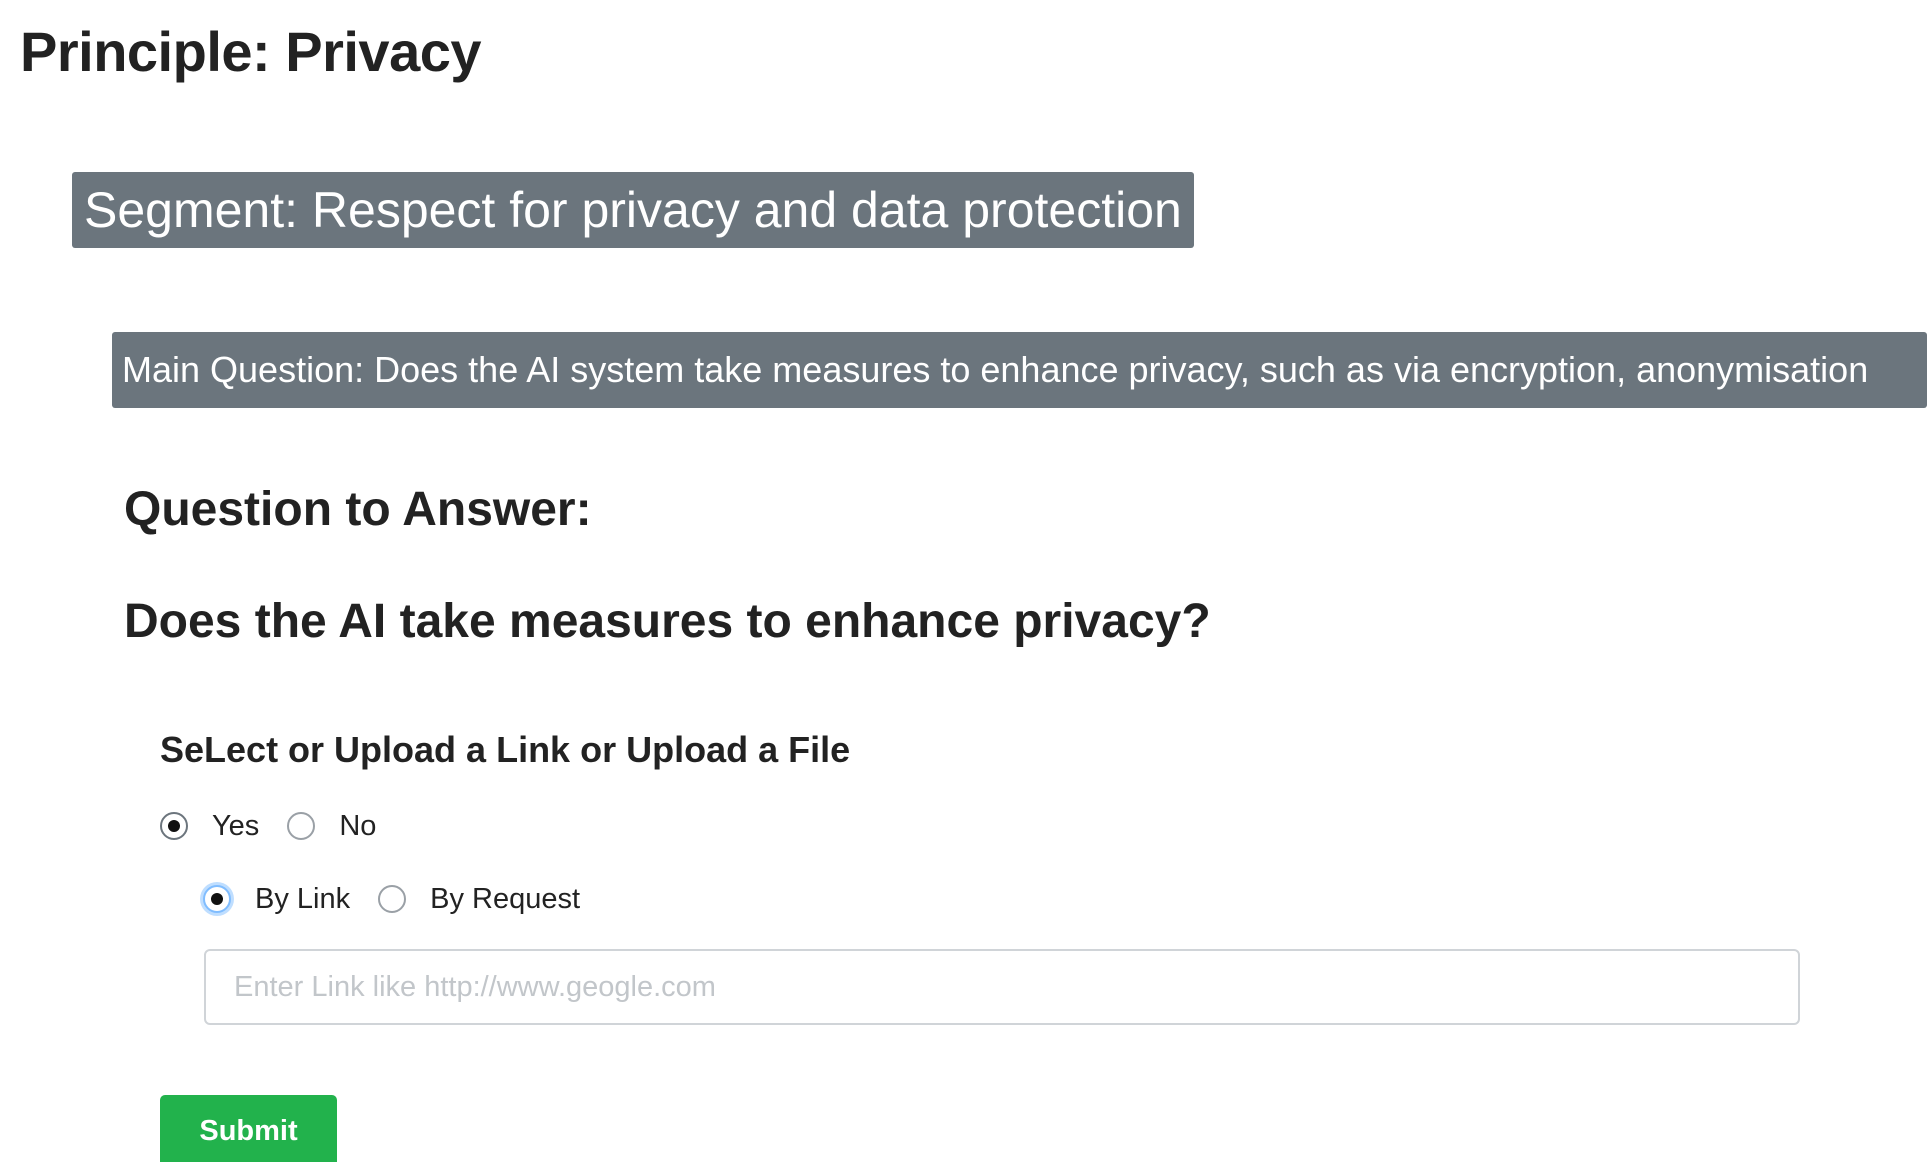 The height and width of the screenshot is (1162, 1928). What do you see at coordinates (209, 826) in the screenshot?
I see `radio-option-yes: Yes` at bounding box center [209, 826].